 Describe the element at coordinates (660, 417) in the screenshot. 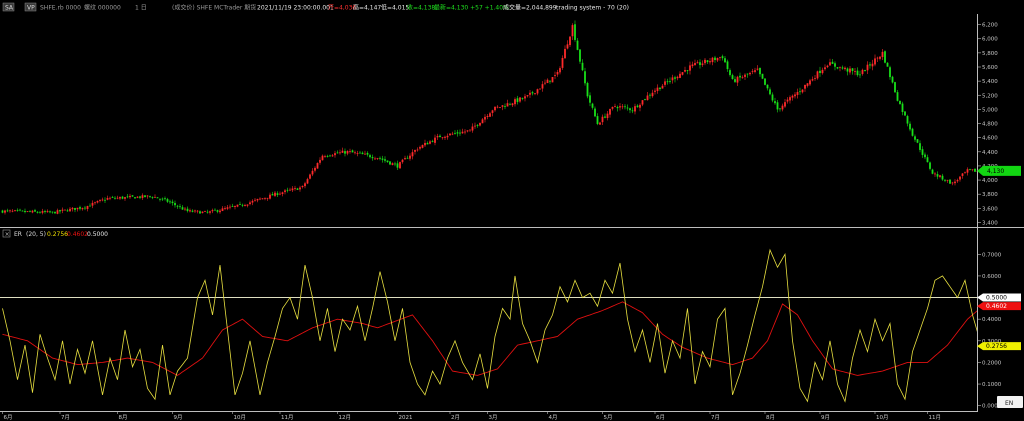

I see `time-axis-label: 6月` at that location.